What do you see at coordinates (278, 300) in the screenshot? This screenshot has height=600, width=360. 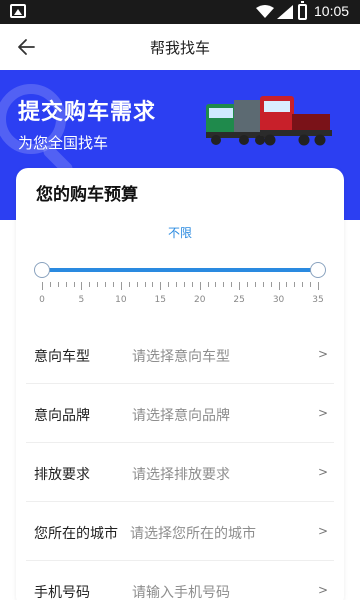 I see `slider-tick-label: 30` at bounding box center [278, 300].